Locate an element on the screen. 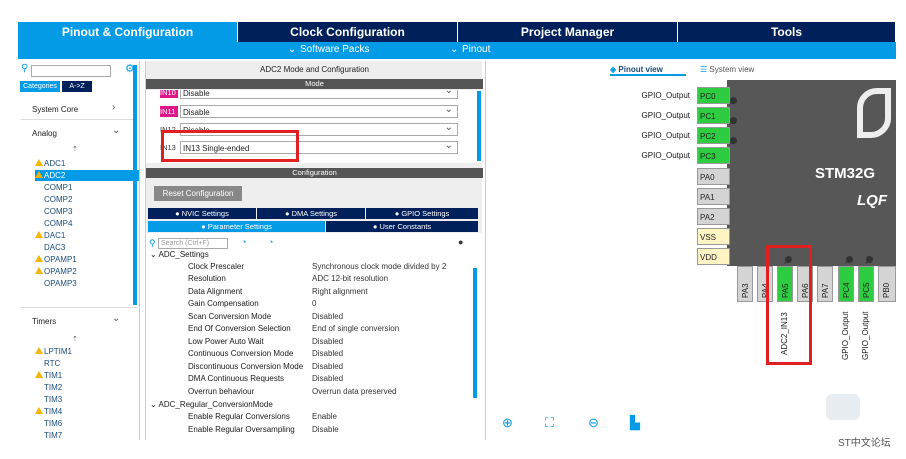  category-search-input is located at coordinates (71, 71).